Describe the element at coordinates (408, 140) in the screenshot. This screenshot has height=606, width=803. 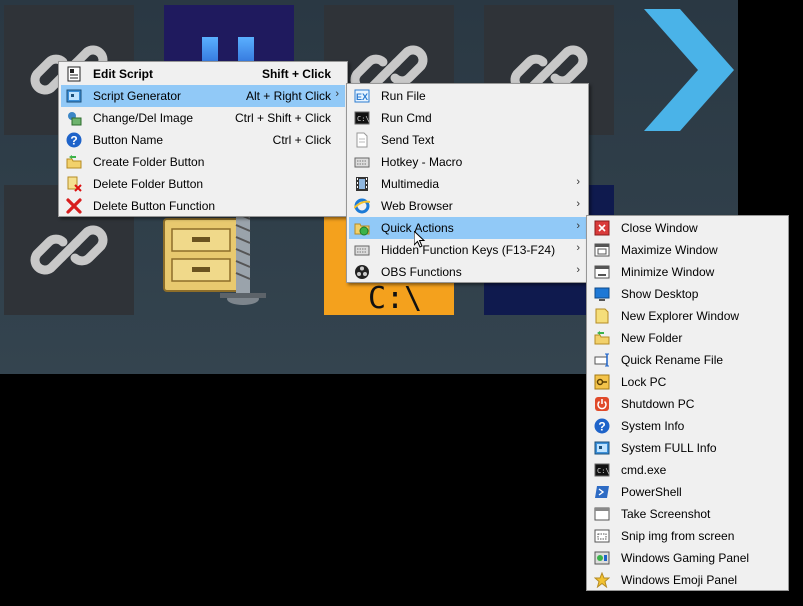
I see `menu-item-label: Send Text` at that location.